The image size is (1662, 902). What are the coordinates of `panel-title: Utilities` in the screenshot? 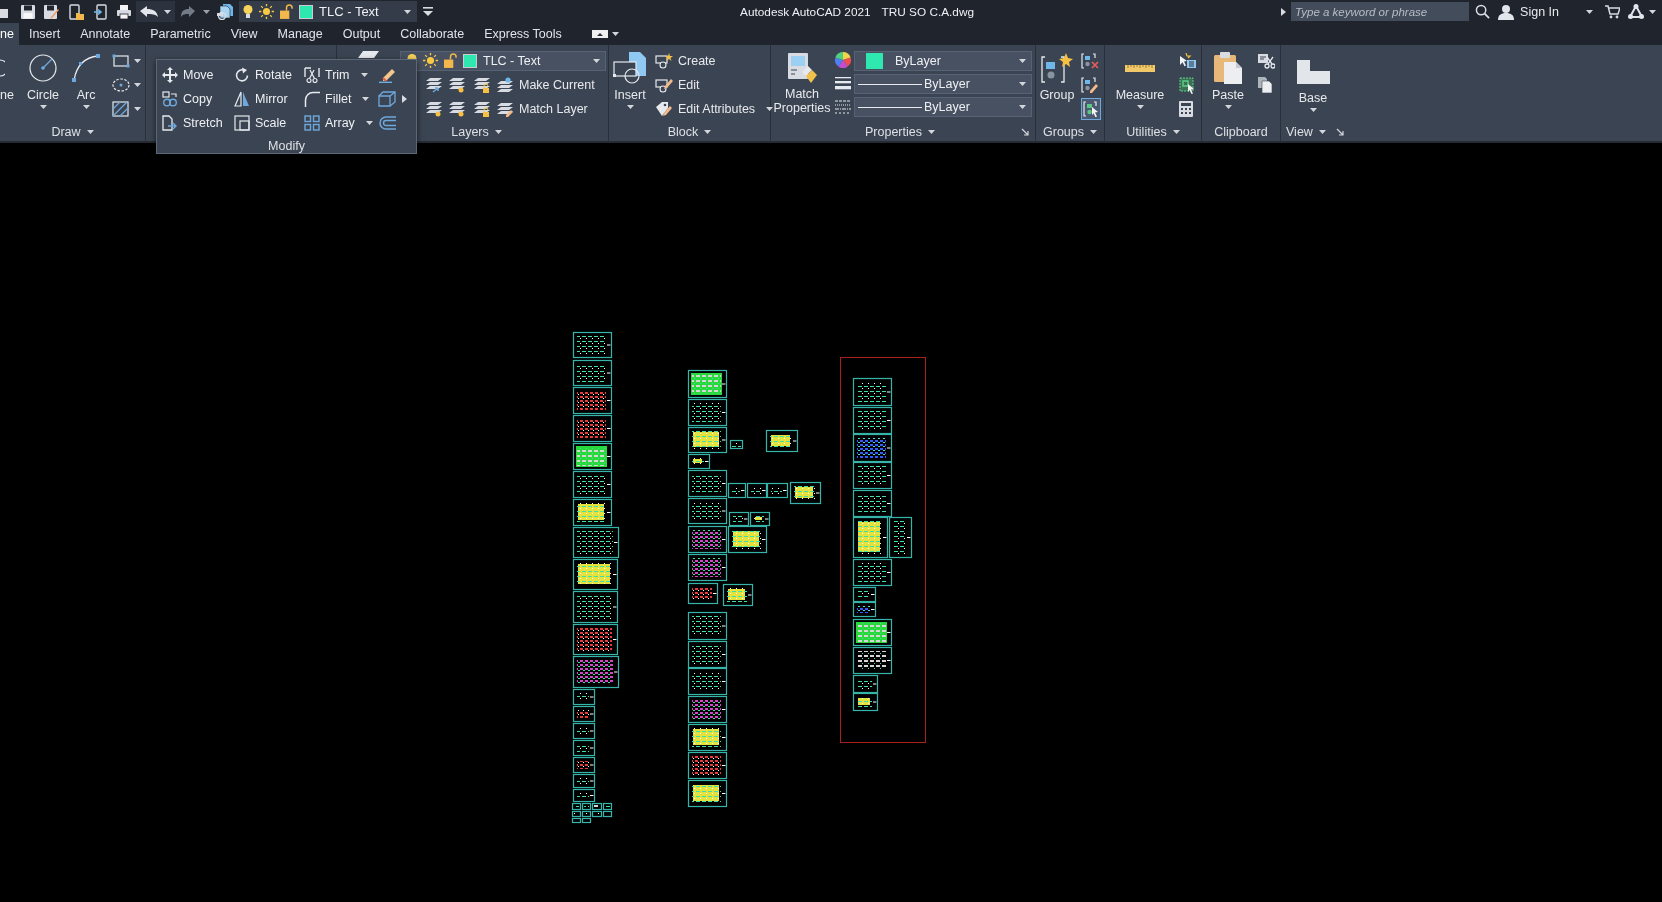 It's located at (1153, 131).